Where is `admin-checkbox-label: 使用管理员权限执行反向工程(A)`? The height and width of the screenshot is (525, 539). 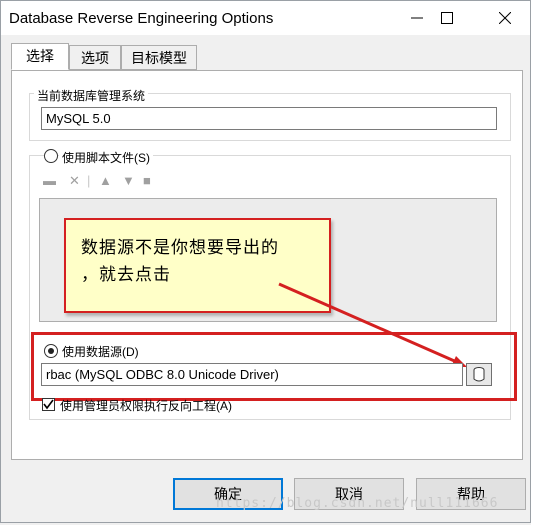 admin-checkbox-label: 使用管理员权限执行反向工程(A) is located at coordinates (146, 406).